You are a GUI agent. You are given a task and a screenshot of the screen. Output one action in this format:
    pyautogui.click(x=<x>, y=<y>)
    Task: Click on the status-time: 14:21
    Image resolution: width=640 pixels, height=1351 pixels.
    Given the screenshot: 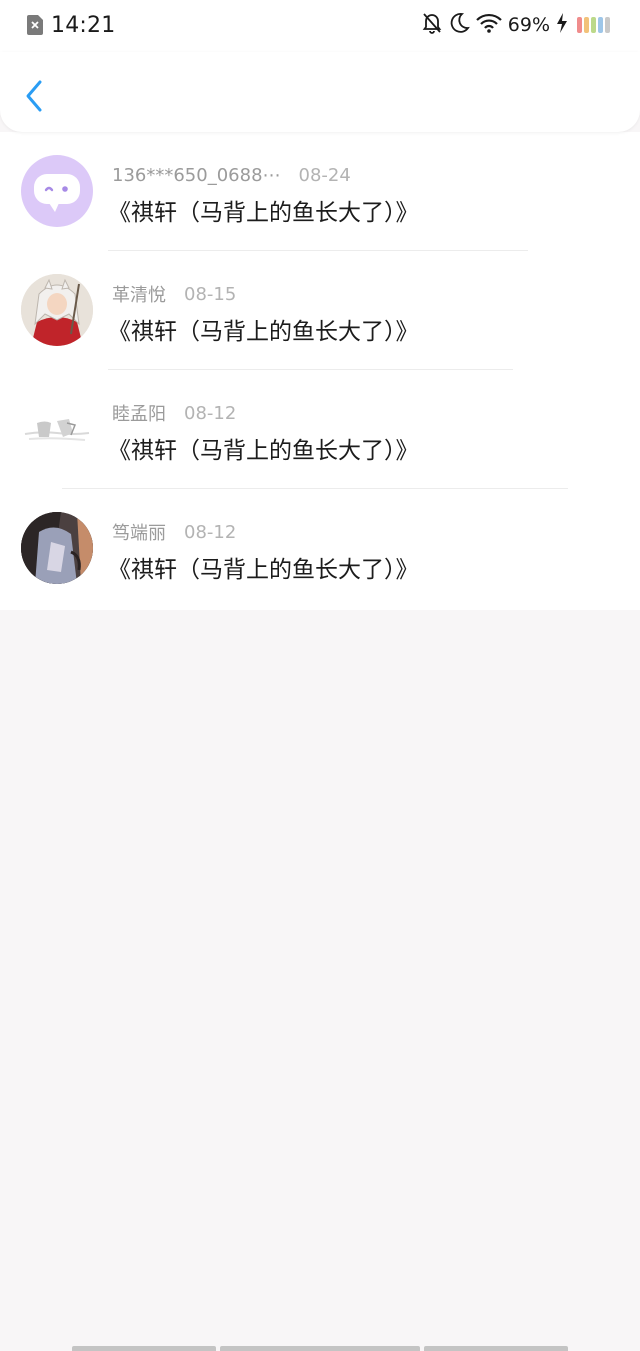 What is the action you would take?
    pyautogui.click(x=83, y=25)
    